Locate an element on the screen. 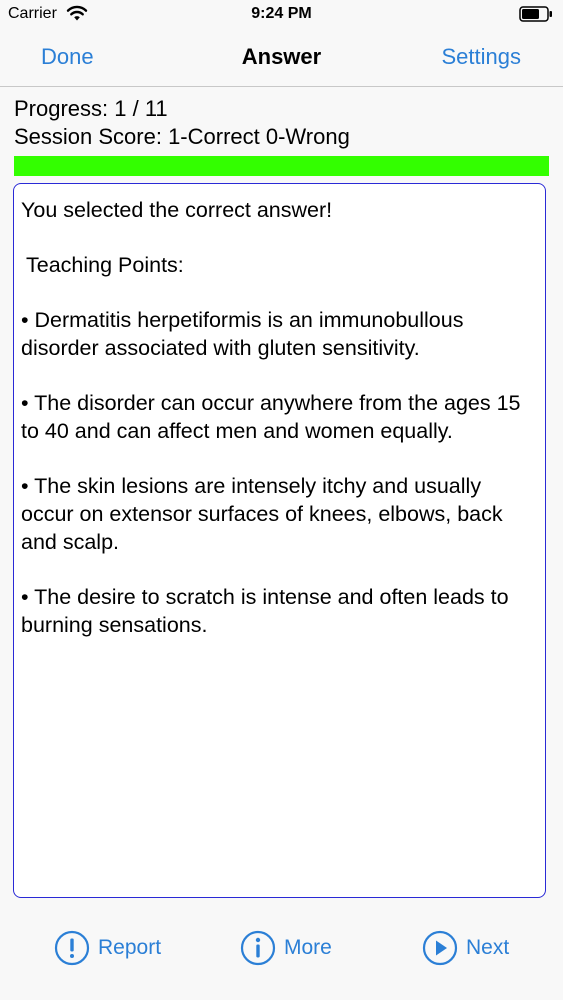 The image size is (563, 1000). status-bar: Carrier 9:24 PM is located at coordinates (281, 15).